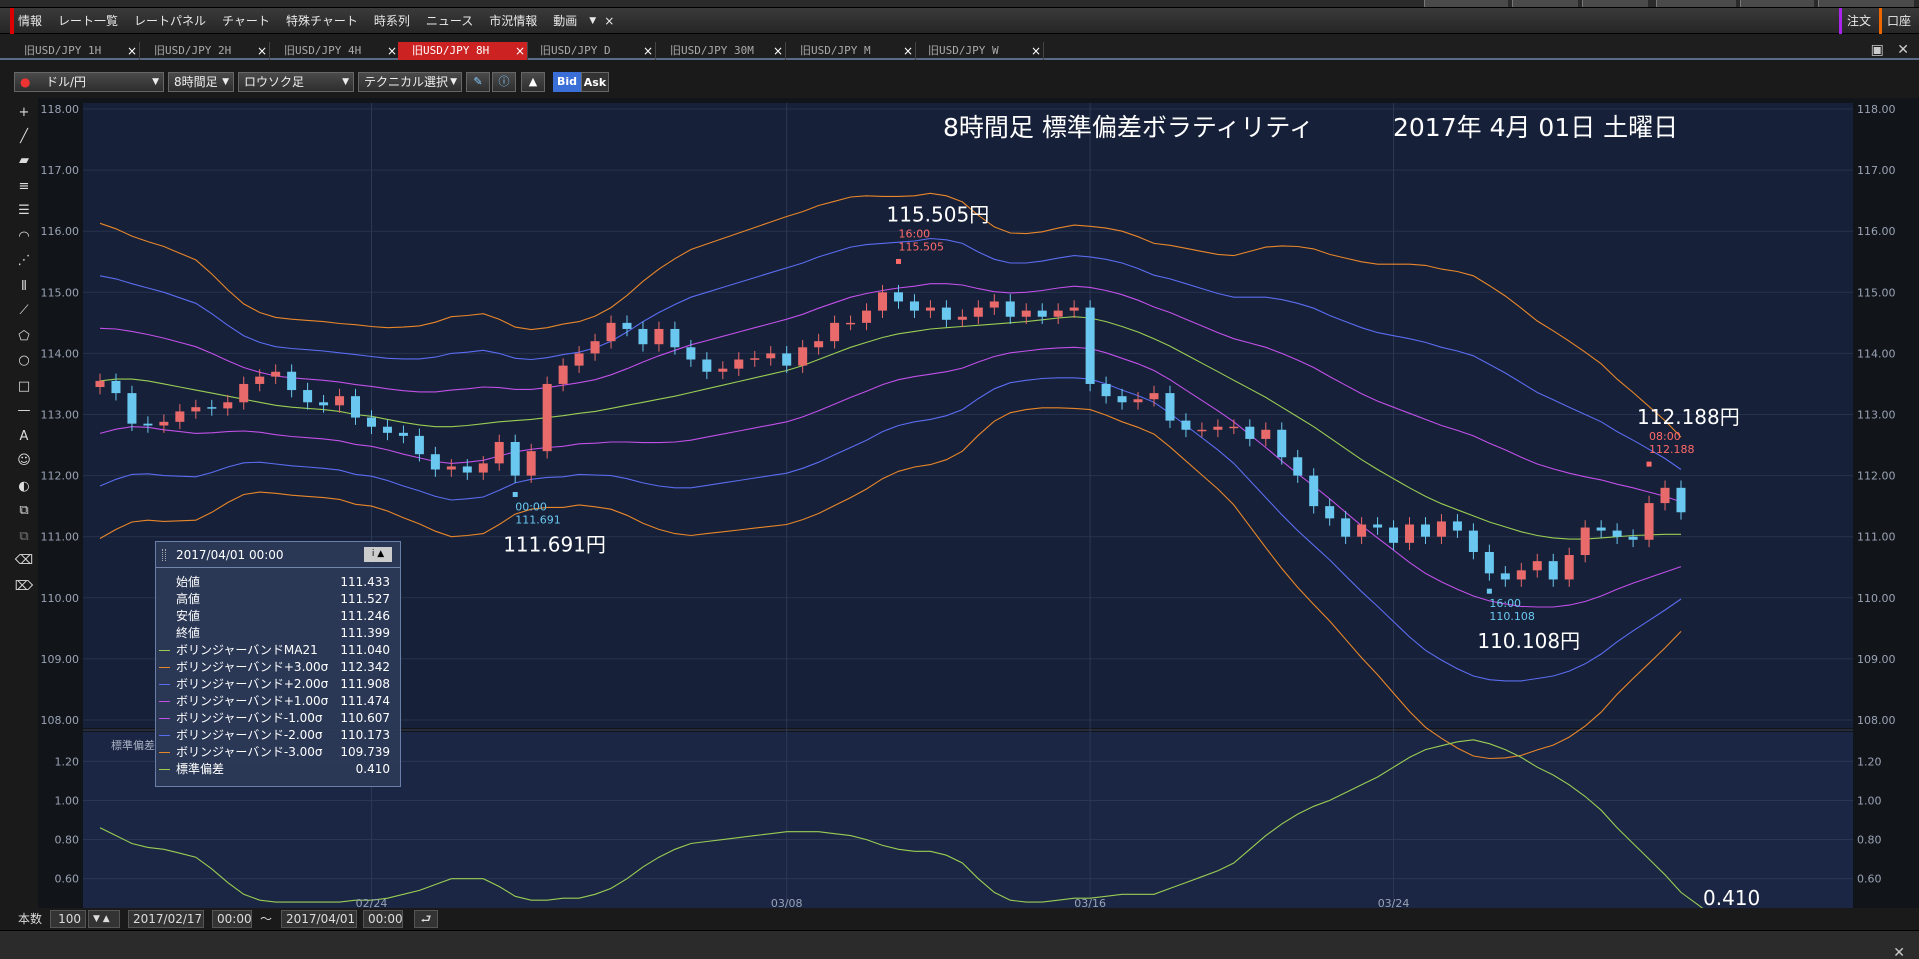  Describe the element at coordinates (24, 561) in the screenshot. I see `eraser-icon: ⌫` at that location.